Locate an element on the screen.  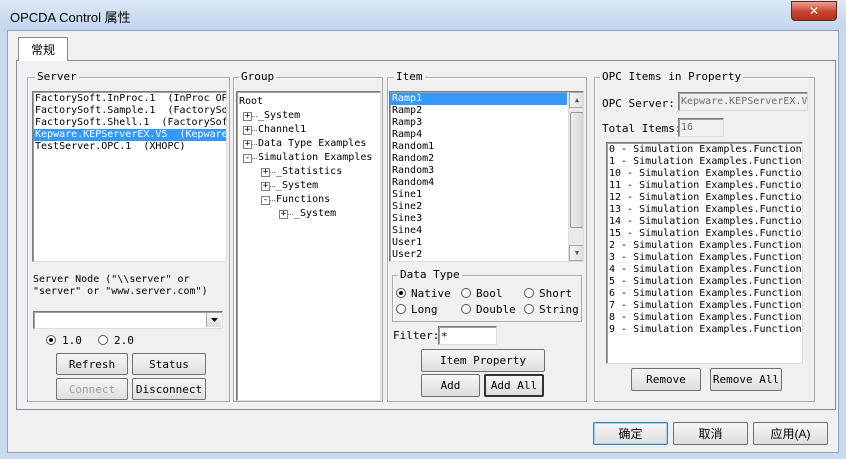
status-button: Status is located at coordinates (169, 364).